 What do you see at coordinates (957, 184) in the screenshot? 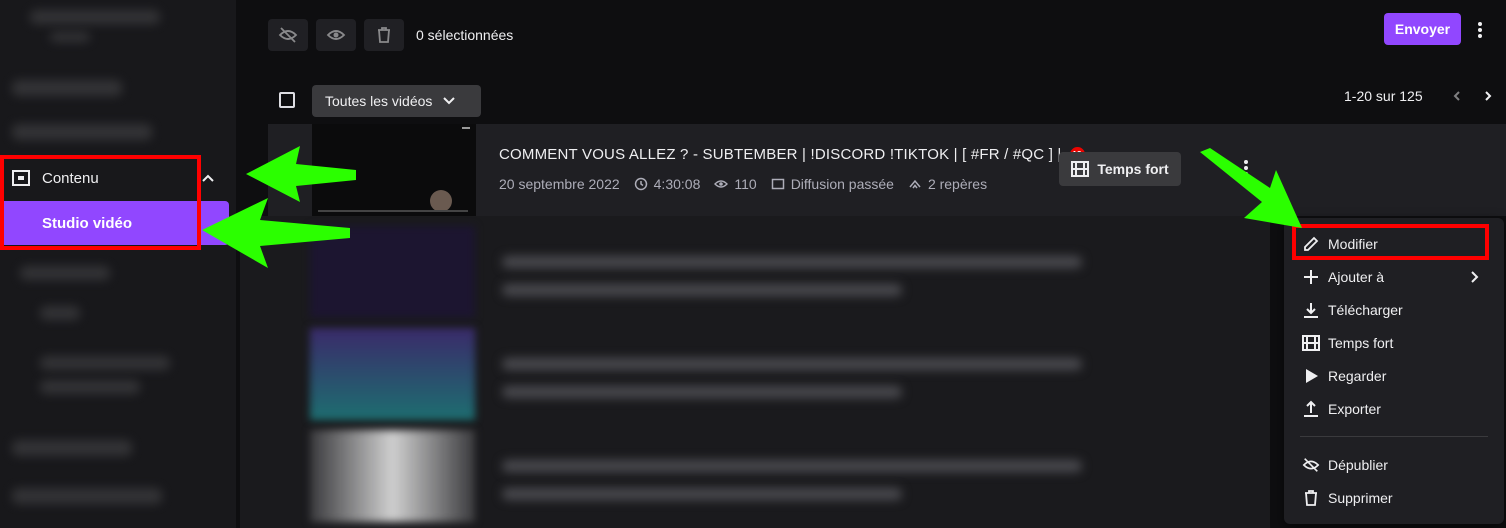
I see `video-markers: 2 repères` at bounding box center [957, 184].